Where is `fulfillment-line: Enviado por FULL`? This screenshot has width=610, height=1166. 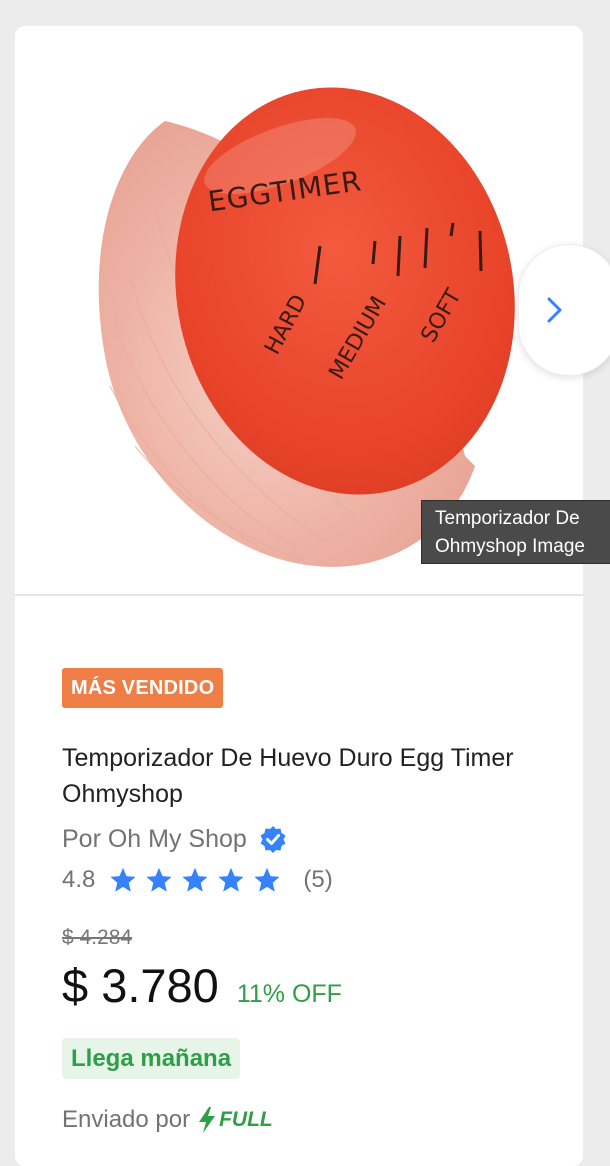
fulfillment-line: Enviado por FULL is located at coordinates (167, 1120).